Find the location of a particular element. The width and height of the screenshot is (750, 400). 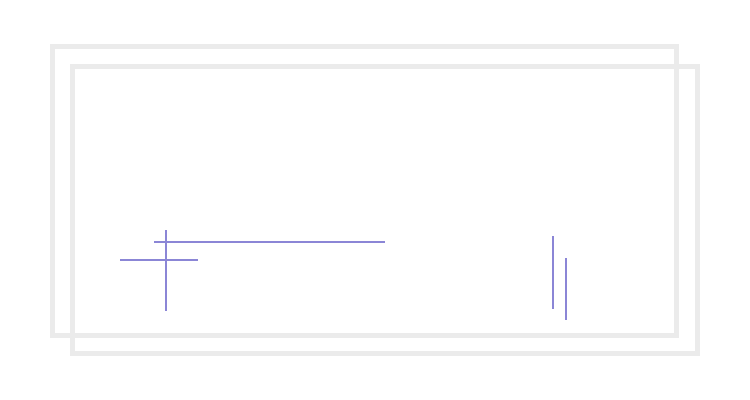

horizontal-long-line is located at coordinates (269, 242).